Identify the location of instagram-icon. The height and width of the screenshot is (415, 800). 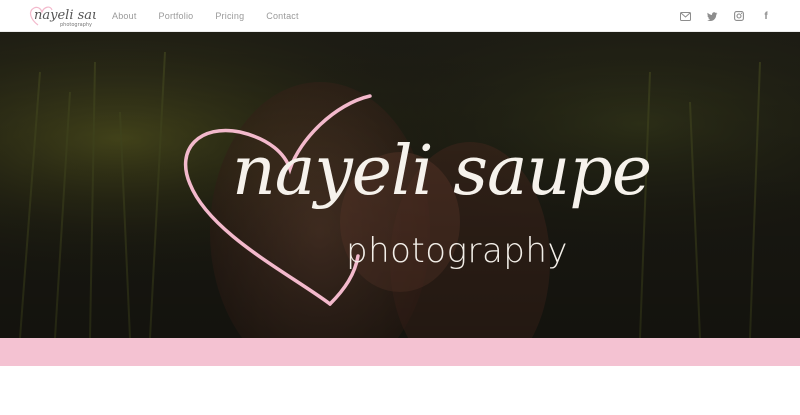
(739, 16).